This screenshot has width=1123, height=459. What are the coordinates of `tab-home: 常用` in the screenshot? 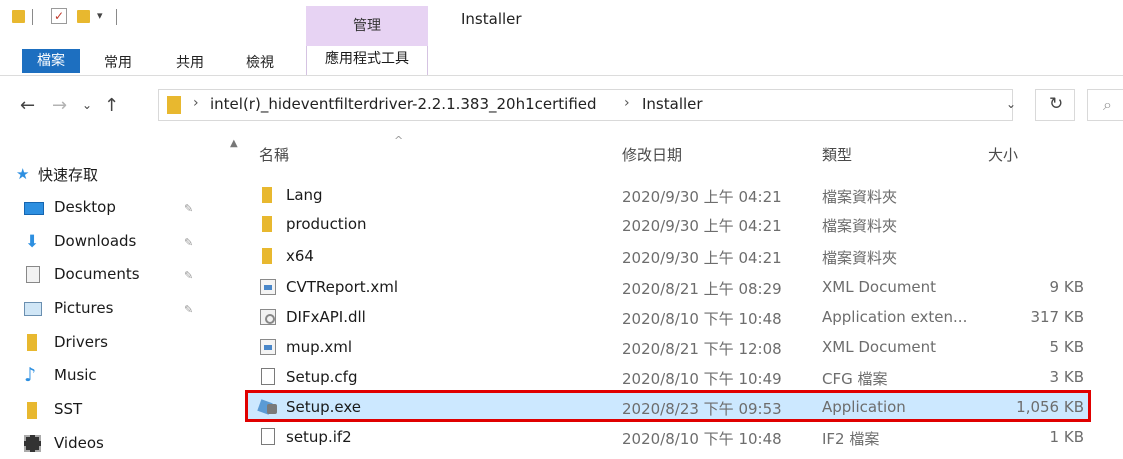 It's located at (118, 62).